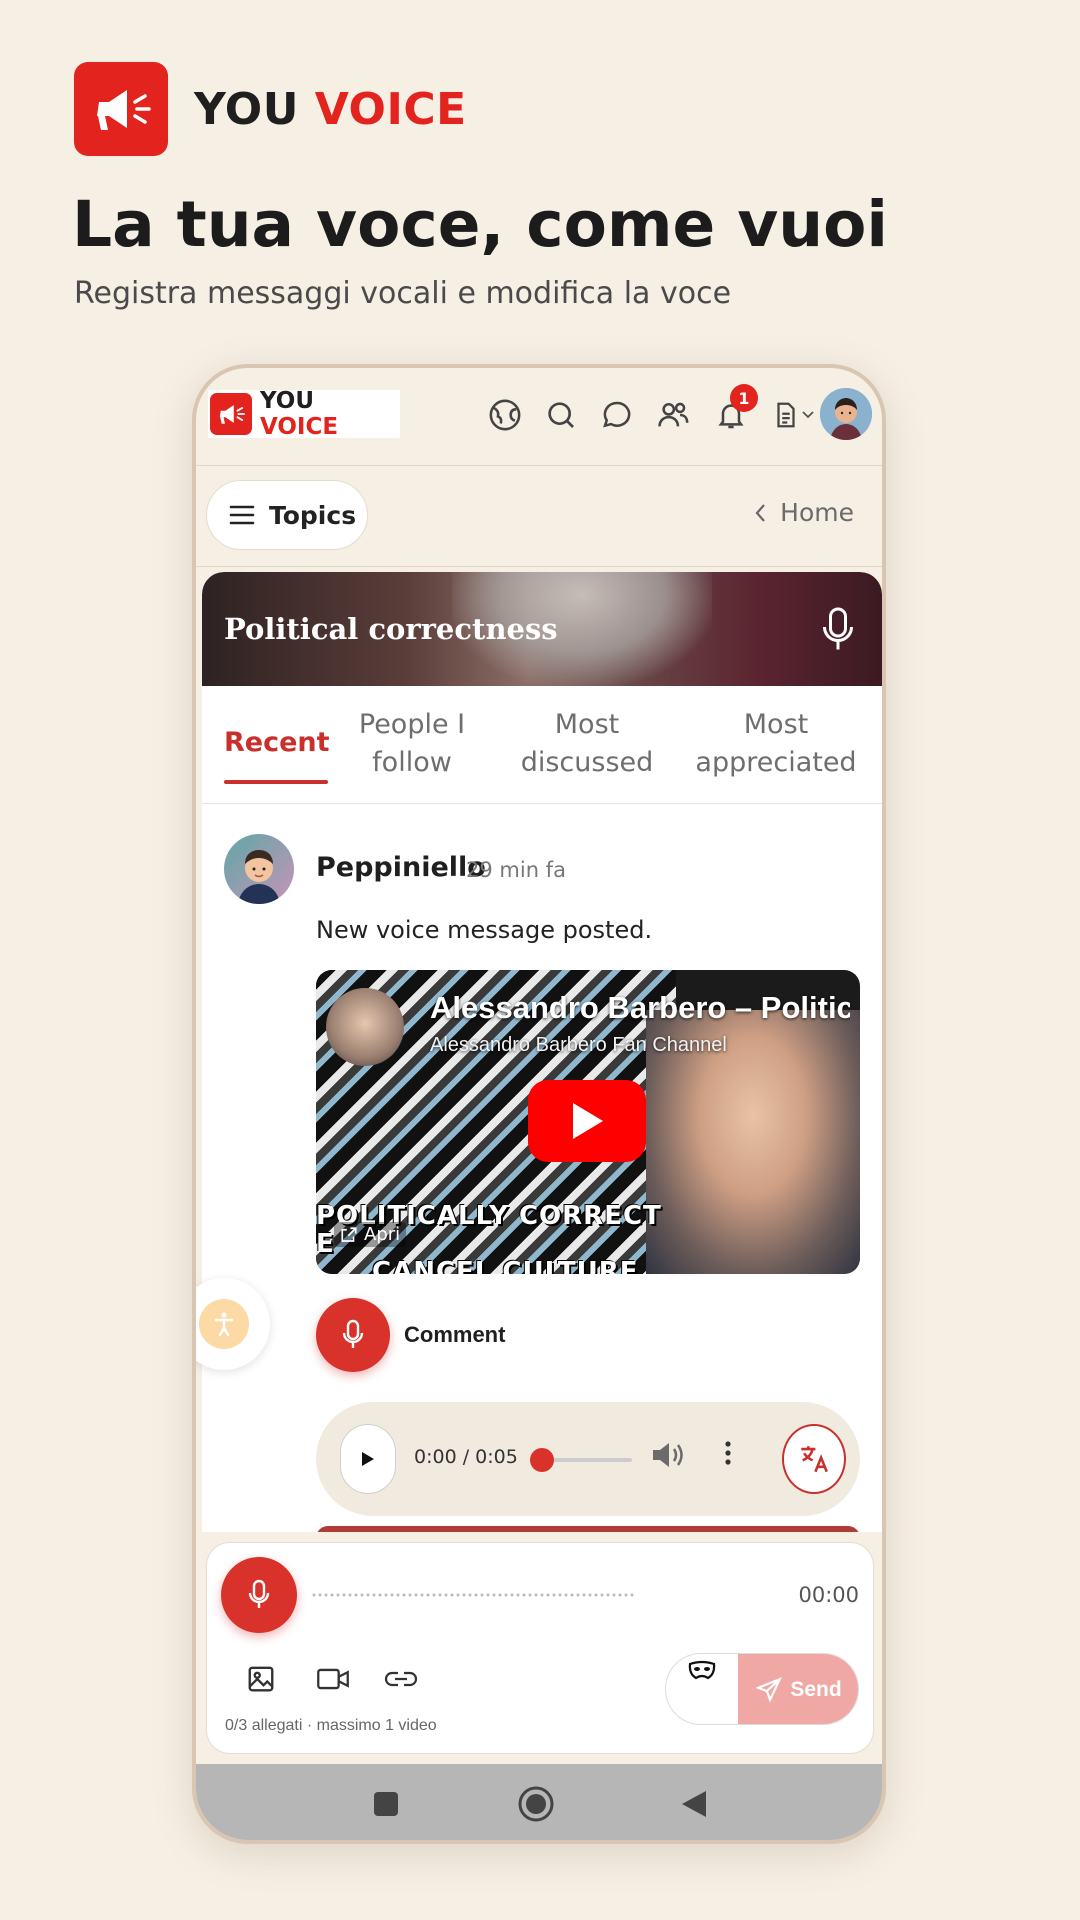 The width and height of the screenshot is (1080, 1920). Describe the element at coordinates (401, 867) in the screenshot. I see `post-author-name: Peppiniello` at that location.